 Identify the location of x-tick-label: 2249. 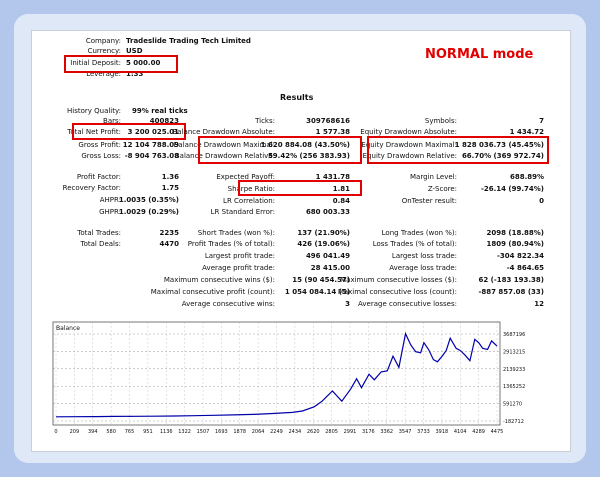
(276, 432).